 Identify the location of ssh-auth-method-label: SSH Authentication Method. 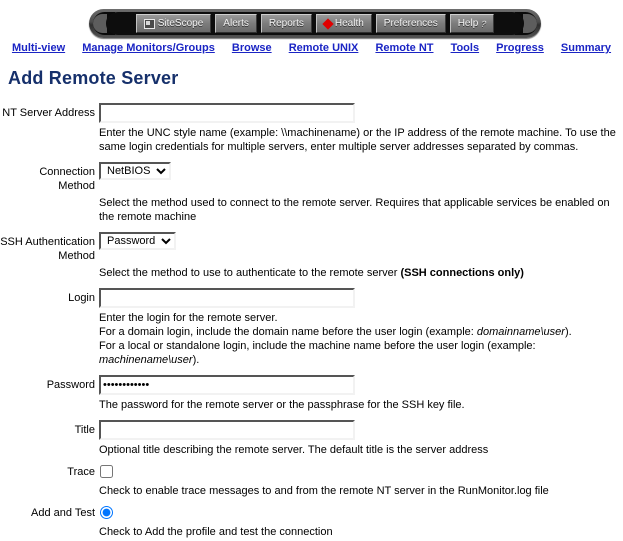
(47, 249).